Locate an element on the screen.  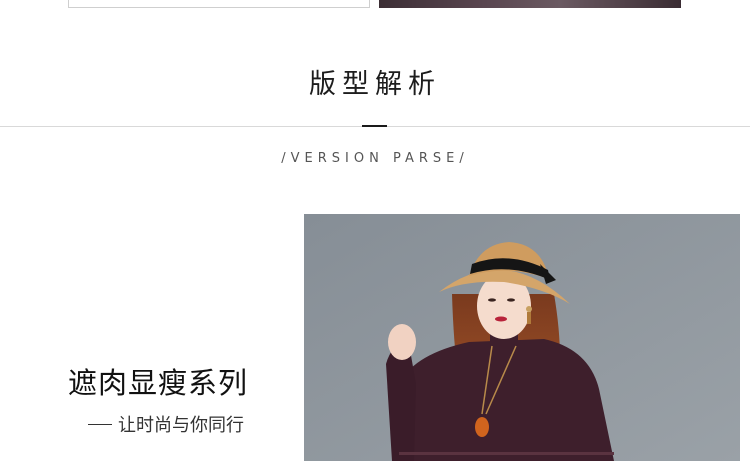
hand is located at coordinates (402, 342).